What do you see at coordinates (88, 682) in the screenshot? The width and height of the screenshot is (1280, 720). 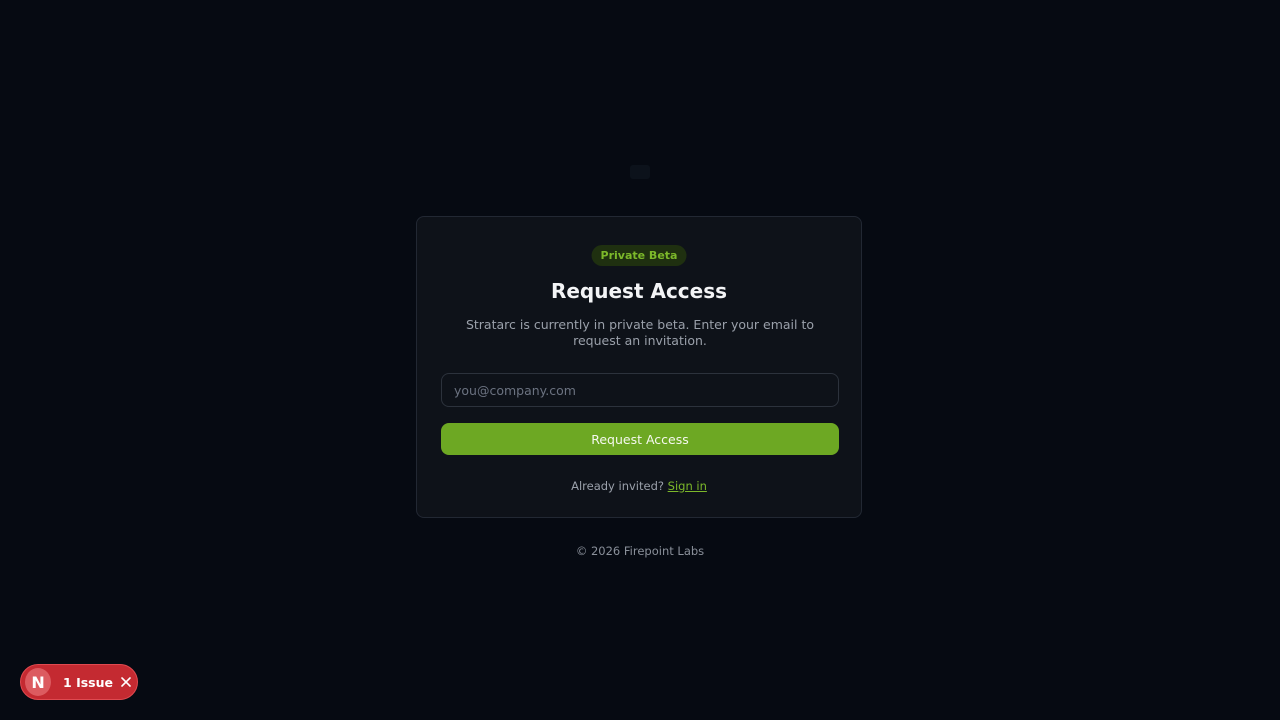 I see `issues-count-label: 1 Issue` at bounding box center [88, 682].